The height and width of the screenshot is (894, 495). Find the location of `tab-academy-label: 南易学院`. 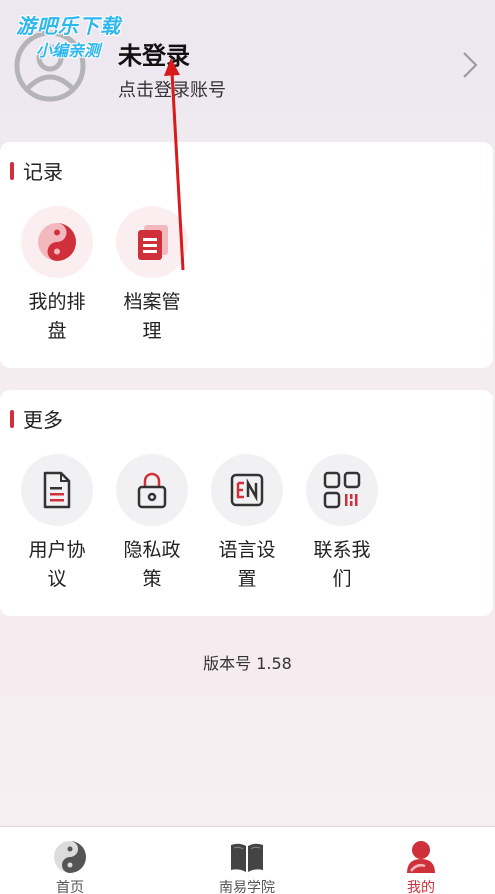

tab-academy-label: 南易学院 is located at coordinates (247, 887).